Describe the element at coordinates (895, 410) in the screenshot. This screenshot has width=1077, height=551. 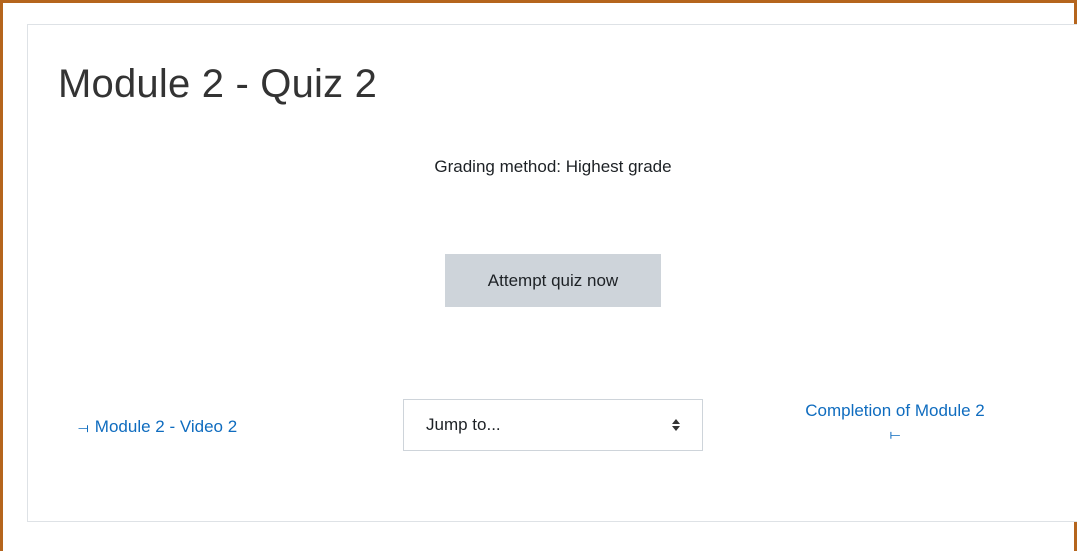
I see `next-activity-label: Completion of Module 2` at that location.